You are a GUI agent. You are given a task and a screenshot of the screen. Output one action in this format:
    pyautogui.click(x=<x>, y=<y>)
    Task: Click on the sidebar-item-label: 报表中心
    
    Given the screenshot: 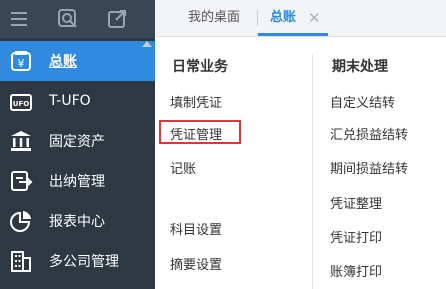 What is the action you would take?
    pyautogui.click(x=77, y=222)
    